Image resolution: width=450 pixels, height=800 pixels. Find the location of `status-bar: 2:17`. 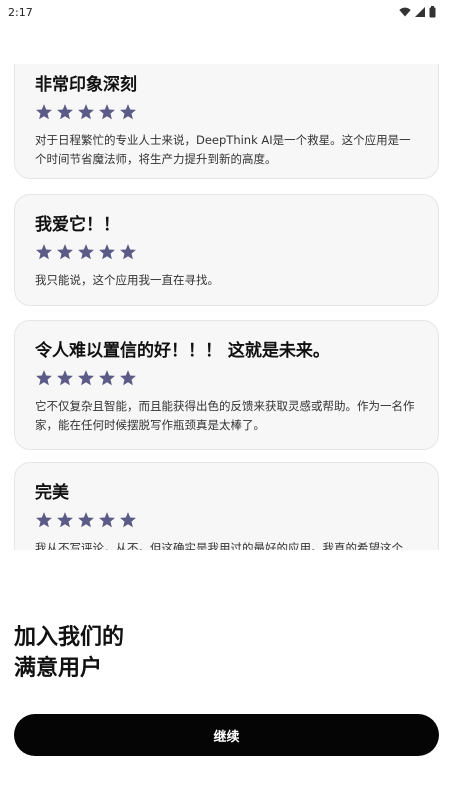

status-bar: 2:17 is located at coordinates (225, 12).